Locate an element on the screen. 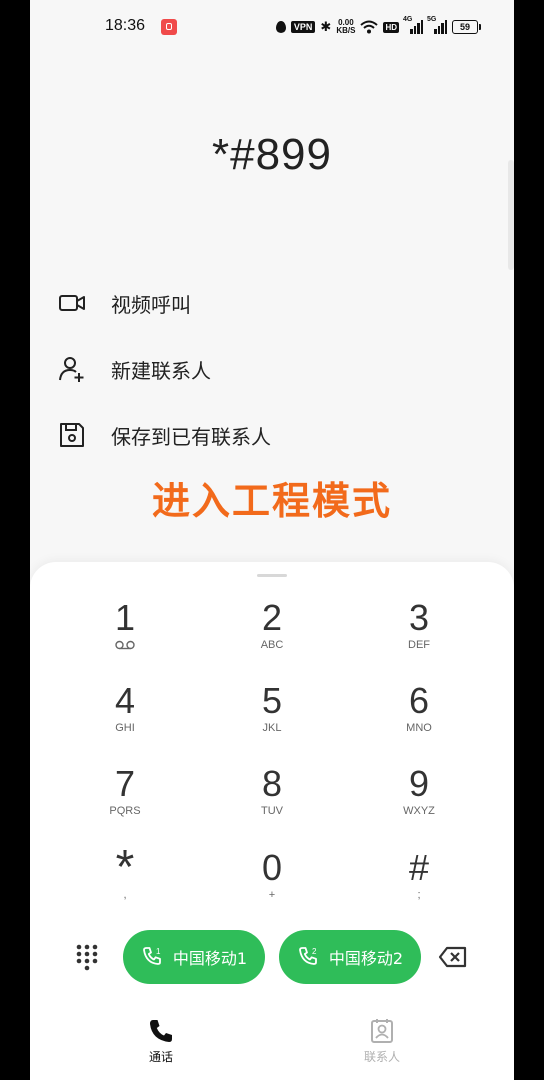  key-5: 5 JKL is located at coordinates (272, 716).